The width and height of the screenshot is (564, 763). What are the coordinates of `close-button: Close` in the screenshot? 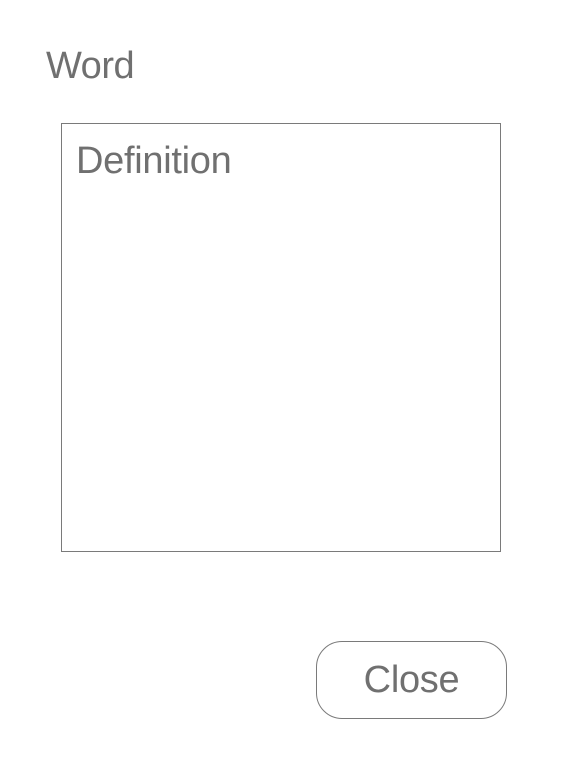 It's located at (411, 680).